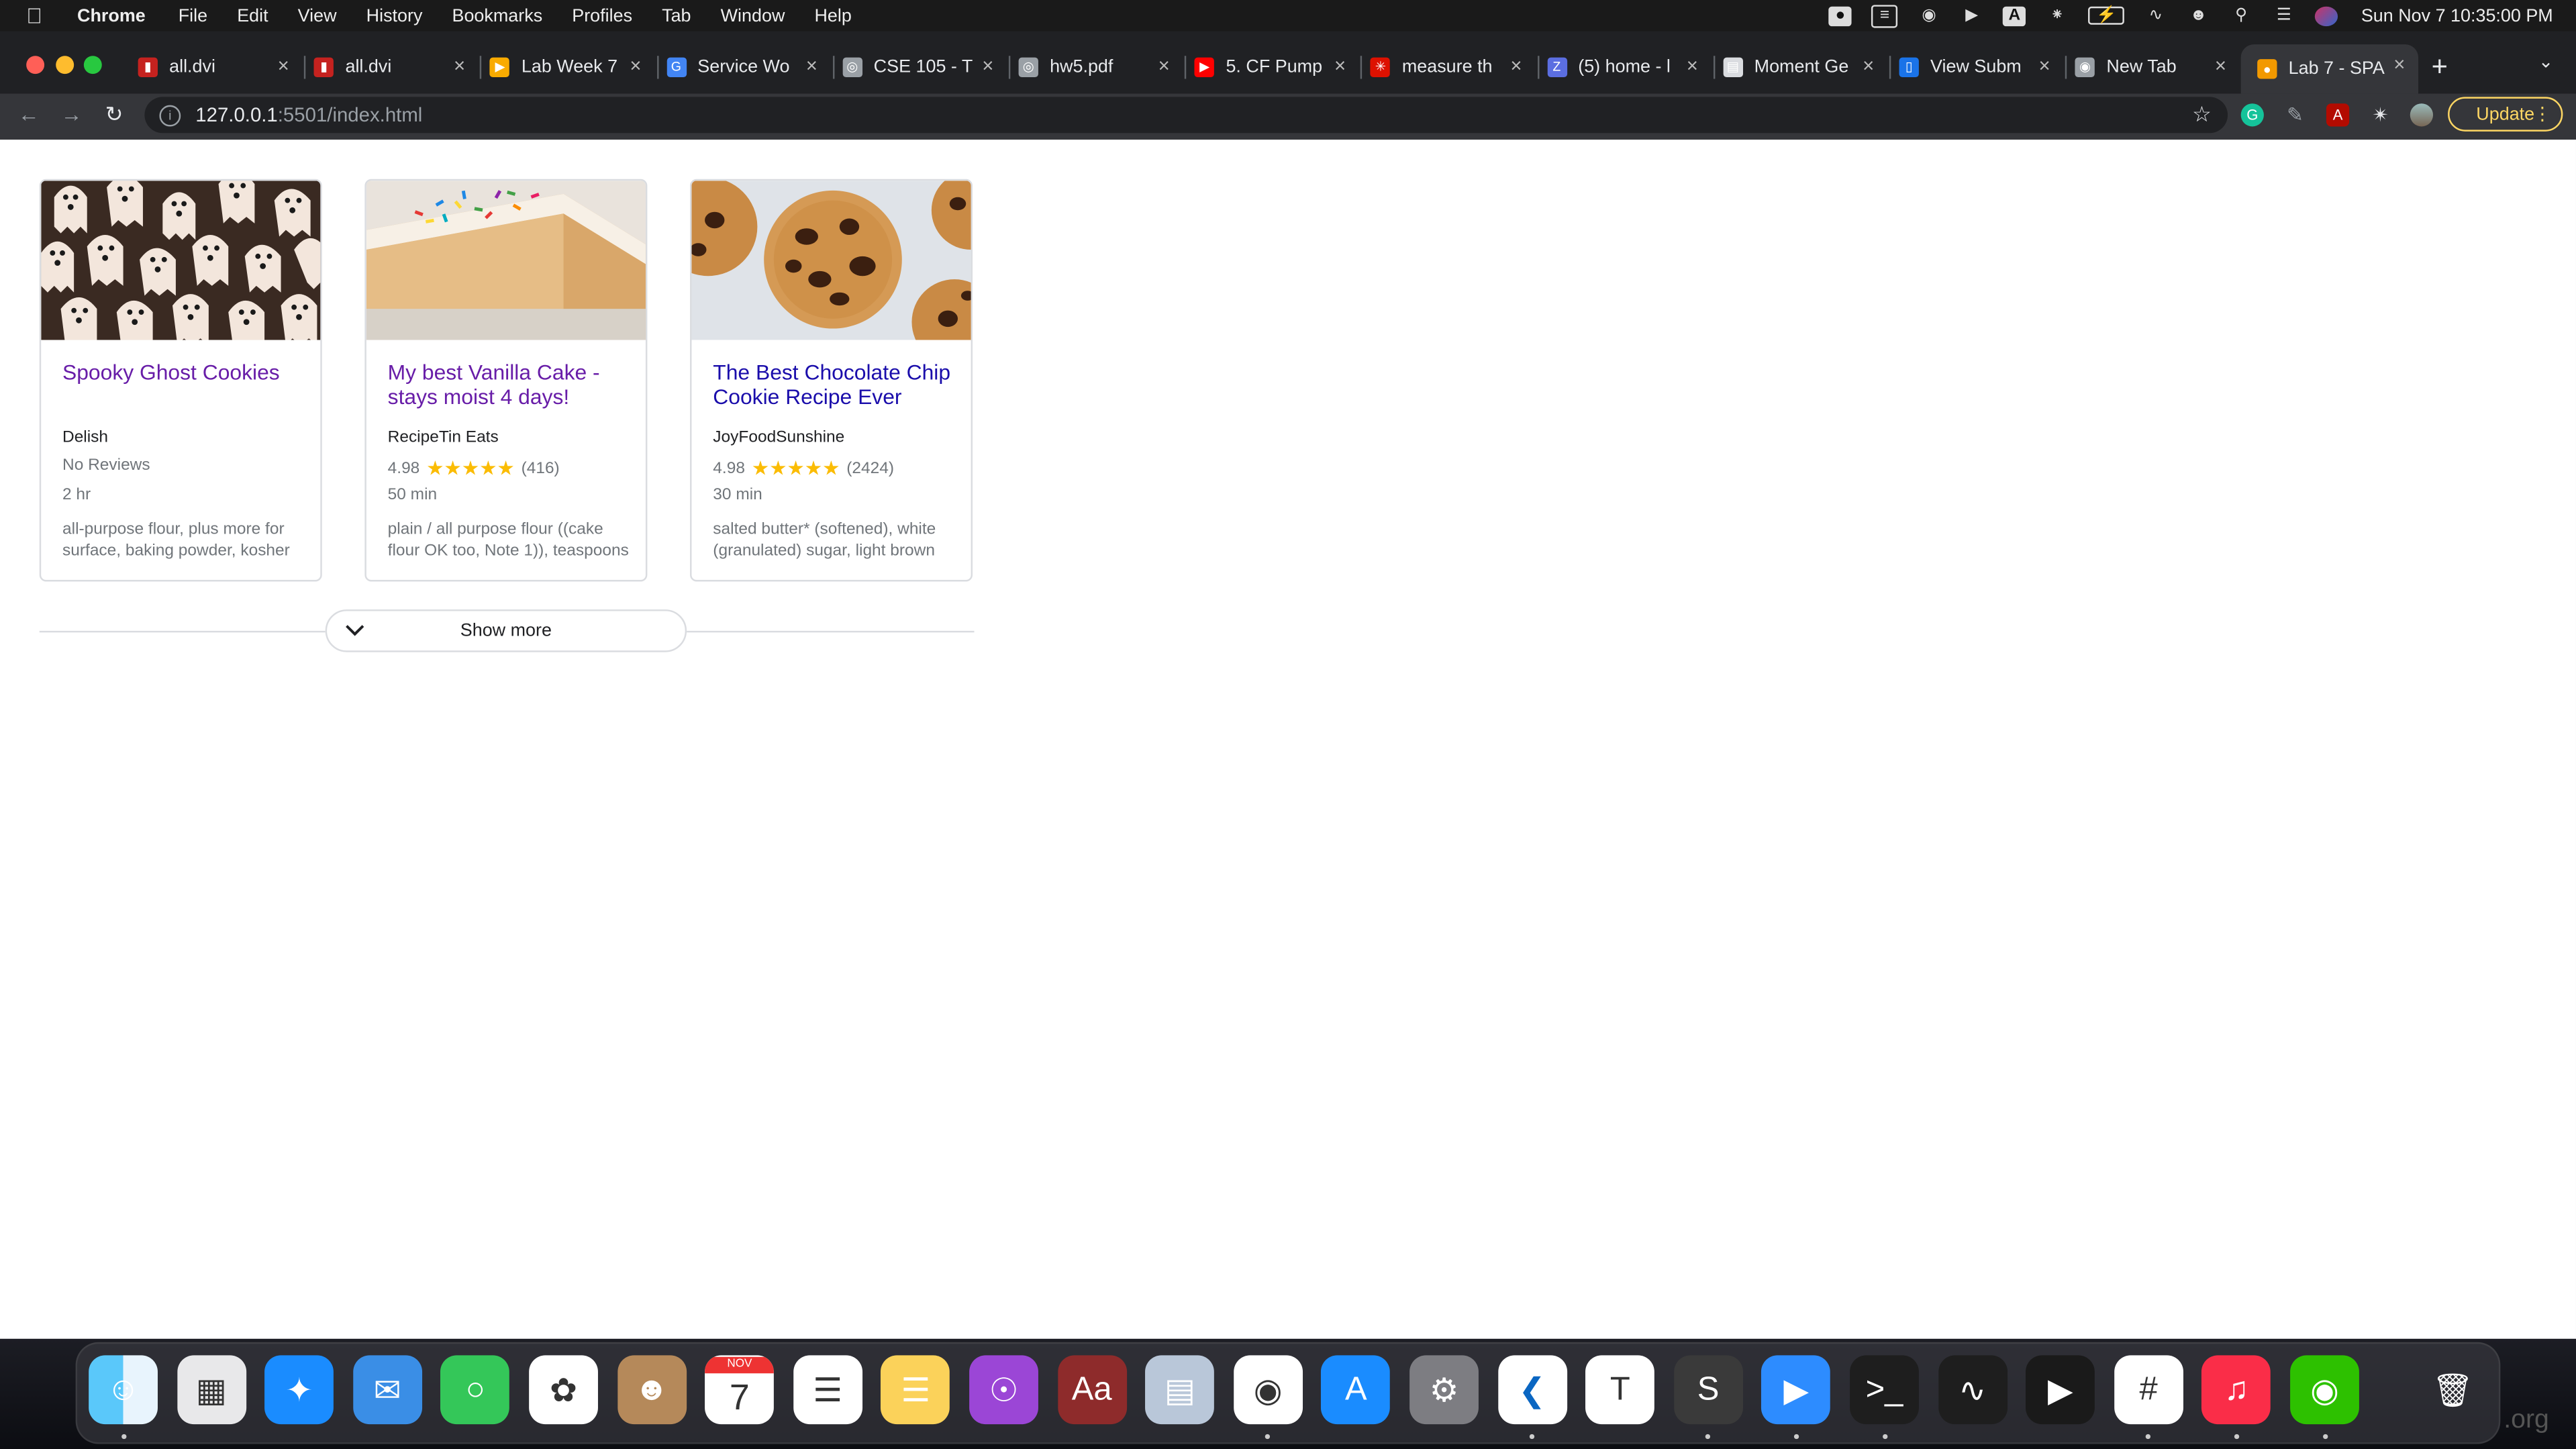 The height and width of the screenshot is (1449, 2576). What do you see at coordinates (2148, 1390) in the screenshot?
I see `dock-slack-icon: #` at bounding box center [2148, 1390].